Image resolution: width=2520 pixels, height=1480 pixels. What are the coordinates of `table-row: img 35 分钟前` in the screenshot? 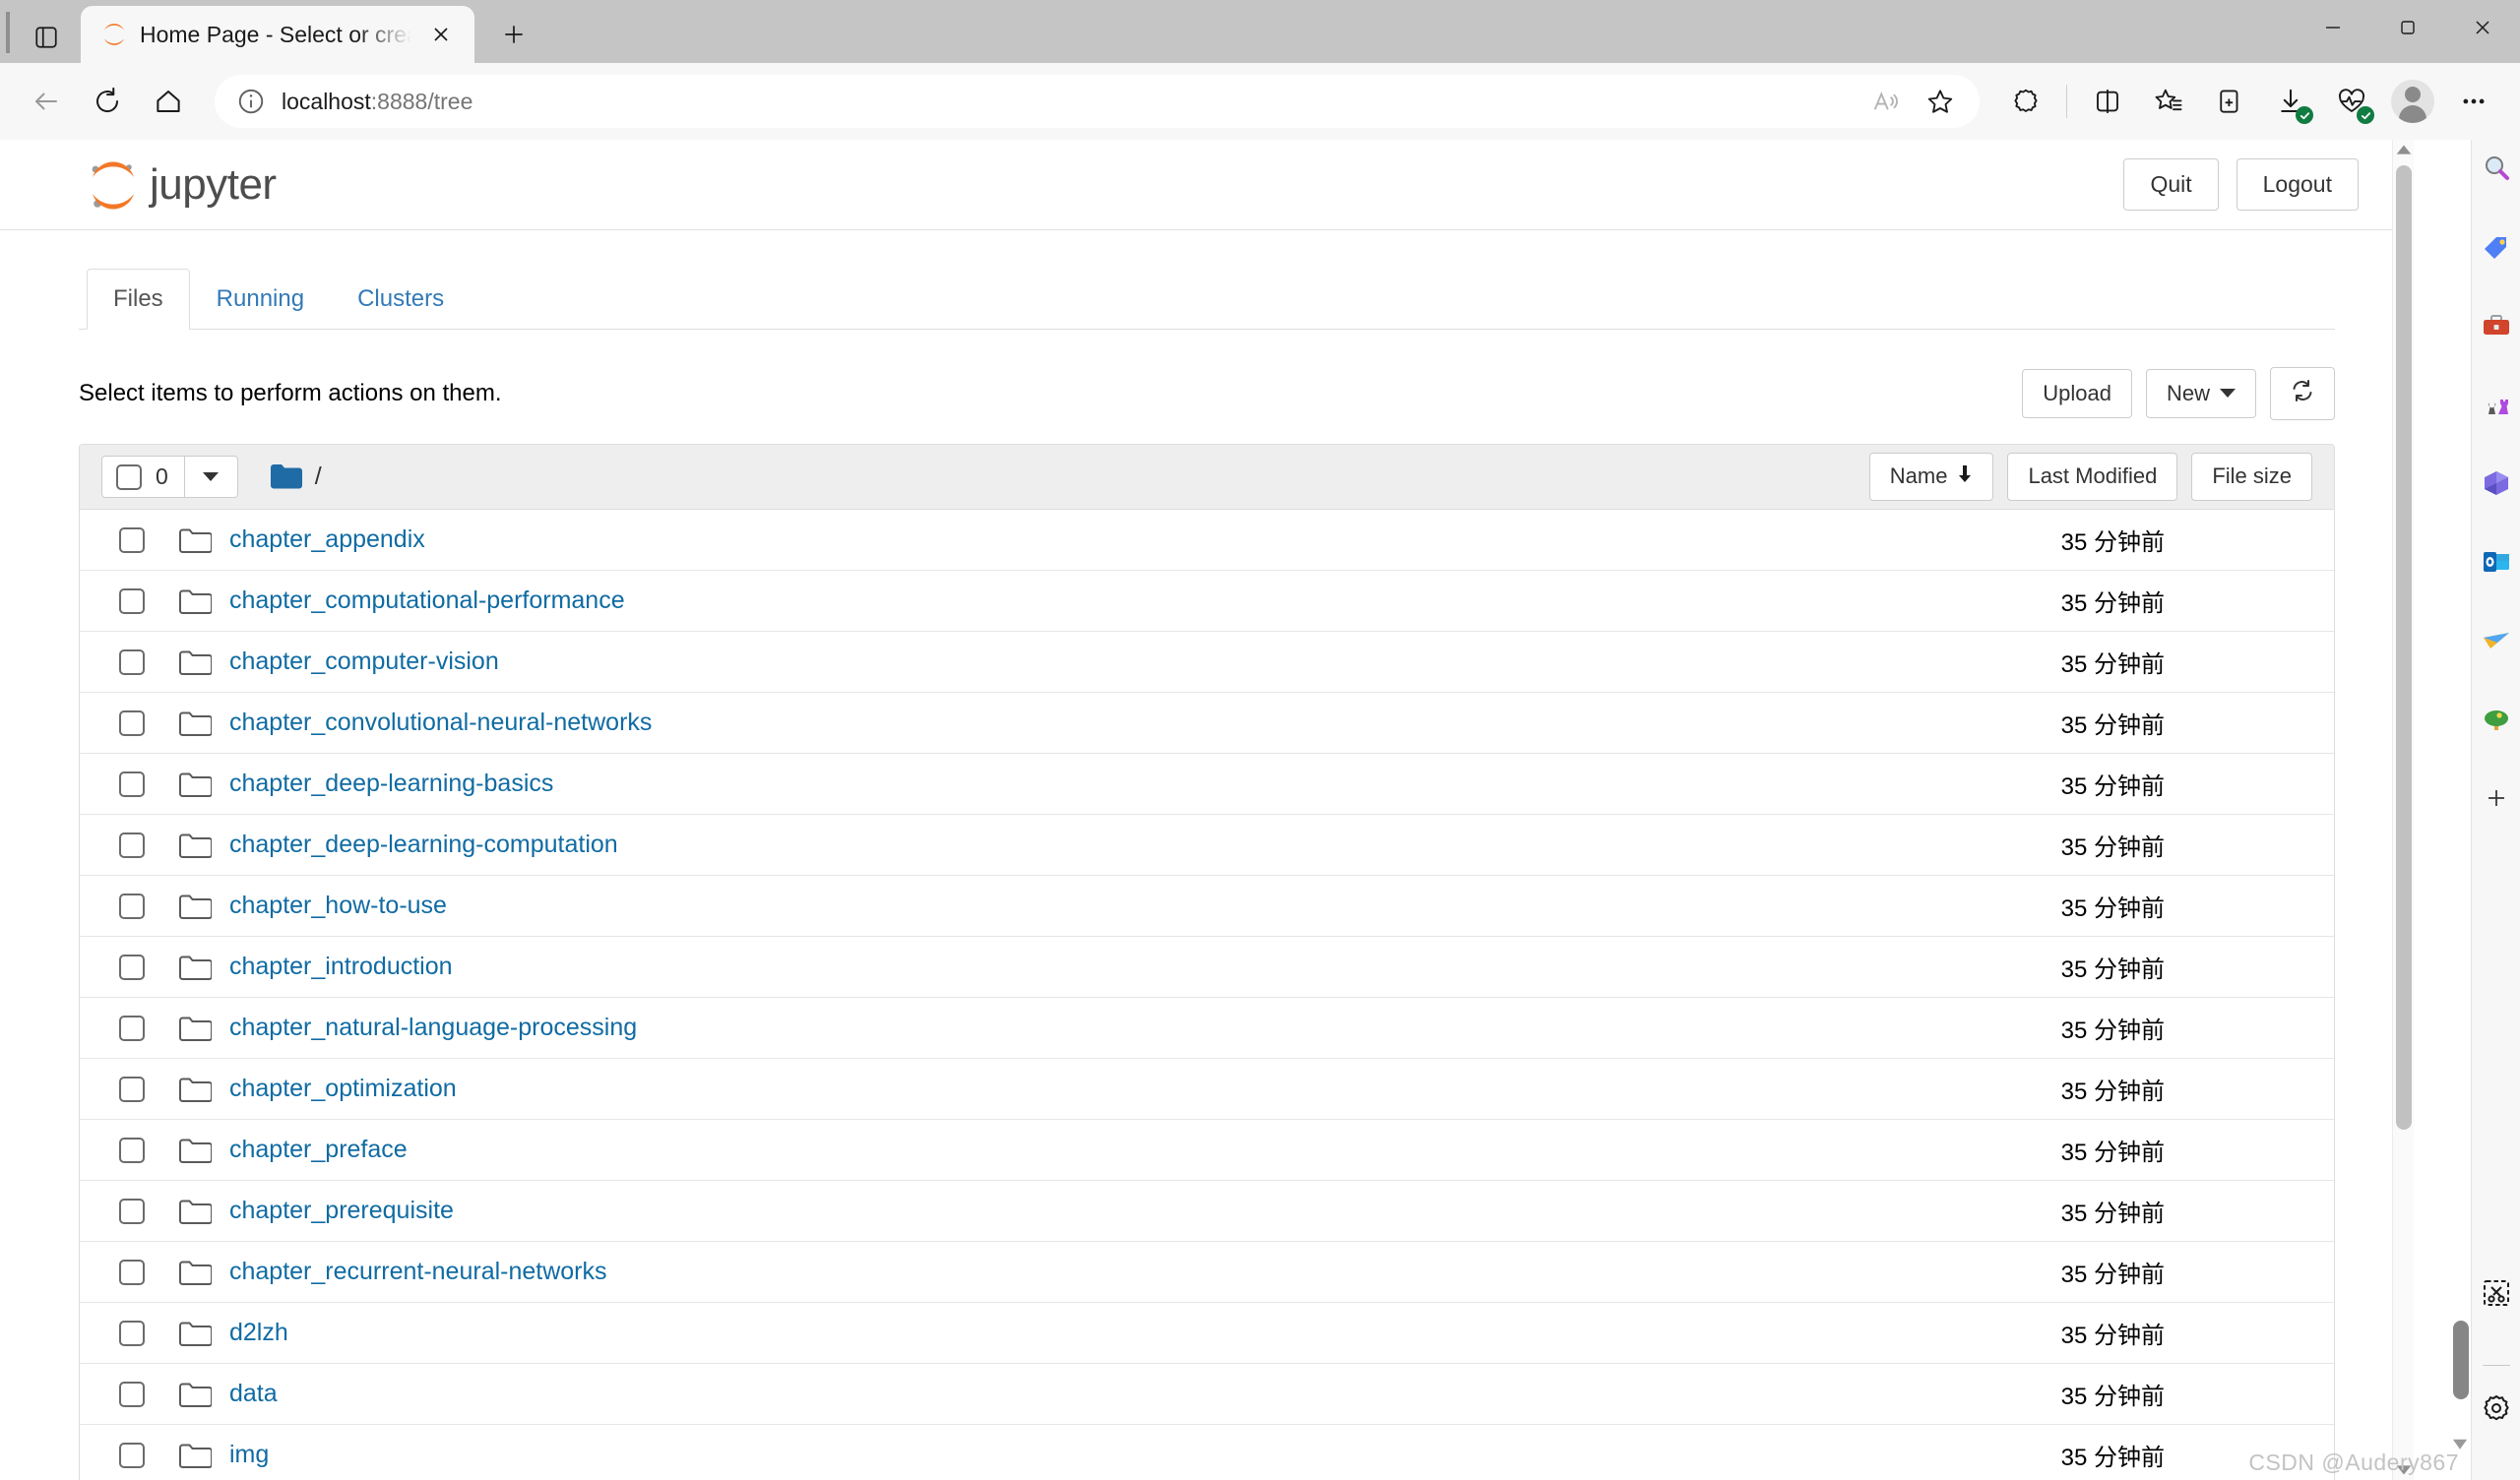 It's located at (1207, 1453).